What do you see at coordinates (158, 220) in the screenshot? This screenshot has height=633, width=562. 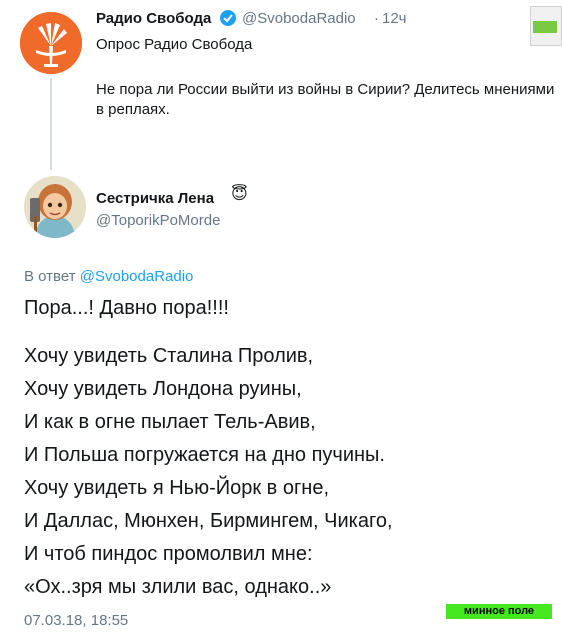 I see `reply-handle: @ToporikPoMorde` at bounding box center [158, 220].